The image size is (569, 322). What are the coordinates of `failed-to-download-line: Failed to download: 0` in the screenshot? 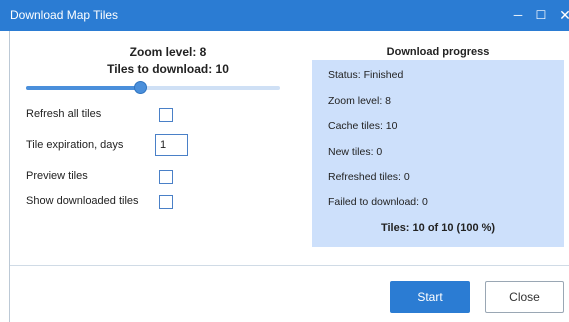 It's located at (378, 202).